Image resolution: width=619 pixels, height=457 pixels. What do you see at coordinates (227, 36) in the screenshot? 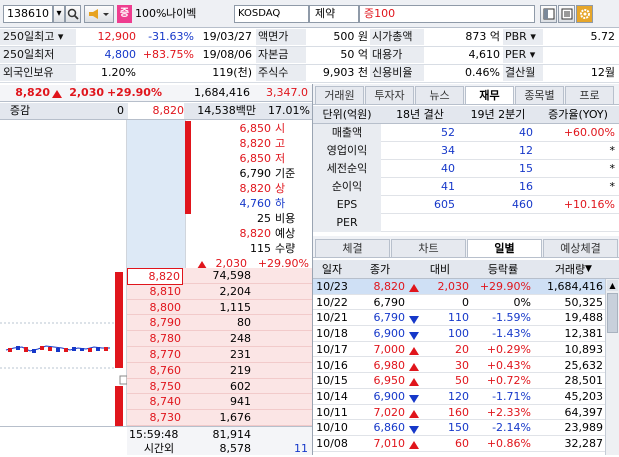
I see `info-date: 19/03/27` at bounding box center [227, 36].